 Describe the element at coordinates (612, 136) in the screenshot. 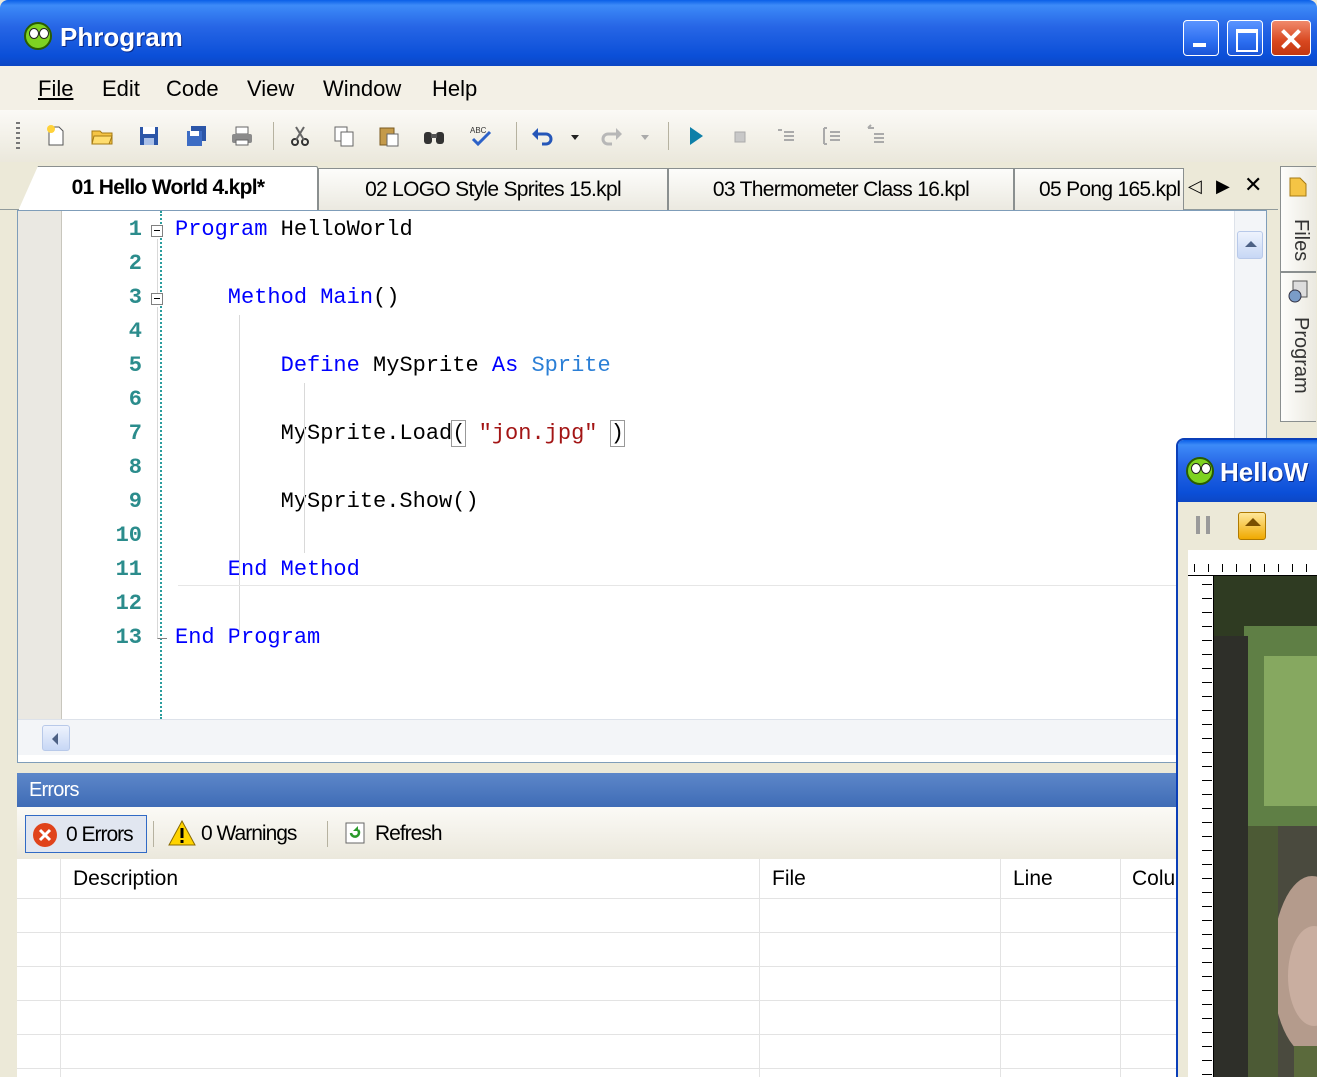

I see `redo-icon` at that location.